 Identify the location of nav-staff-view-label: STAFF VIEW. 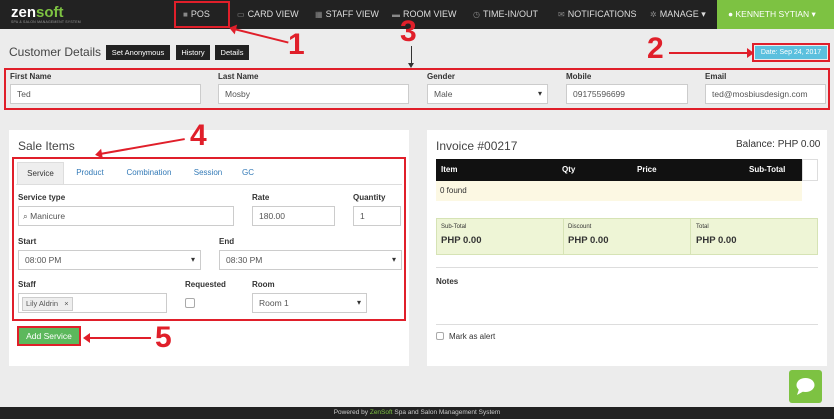
(352, 14).